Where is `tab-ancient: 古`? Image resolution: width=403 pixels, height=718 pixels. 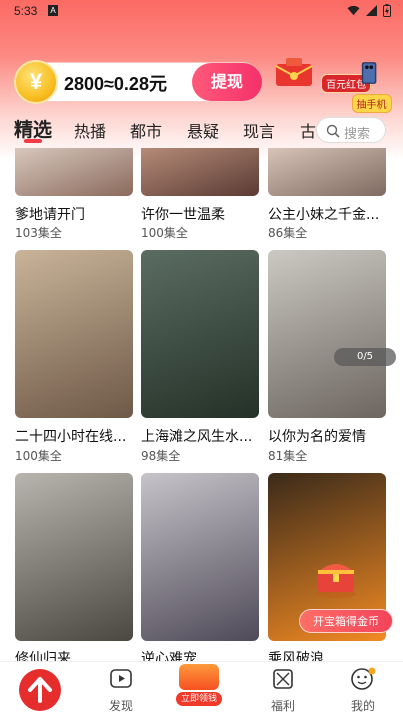 tab-ancient: 古 is located at coordinates (308, 130).